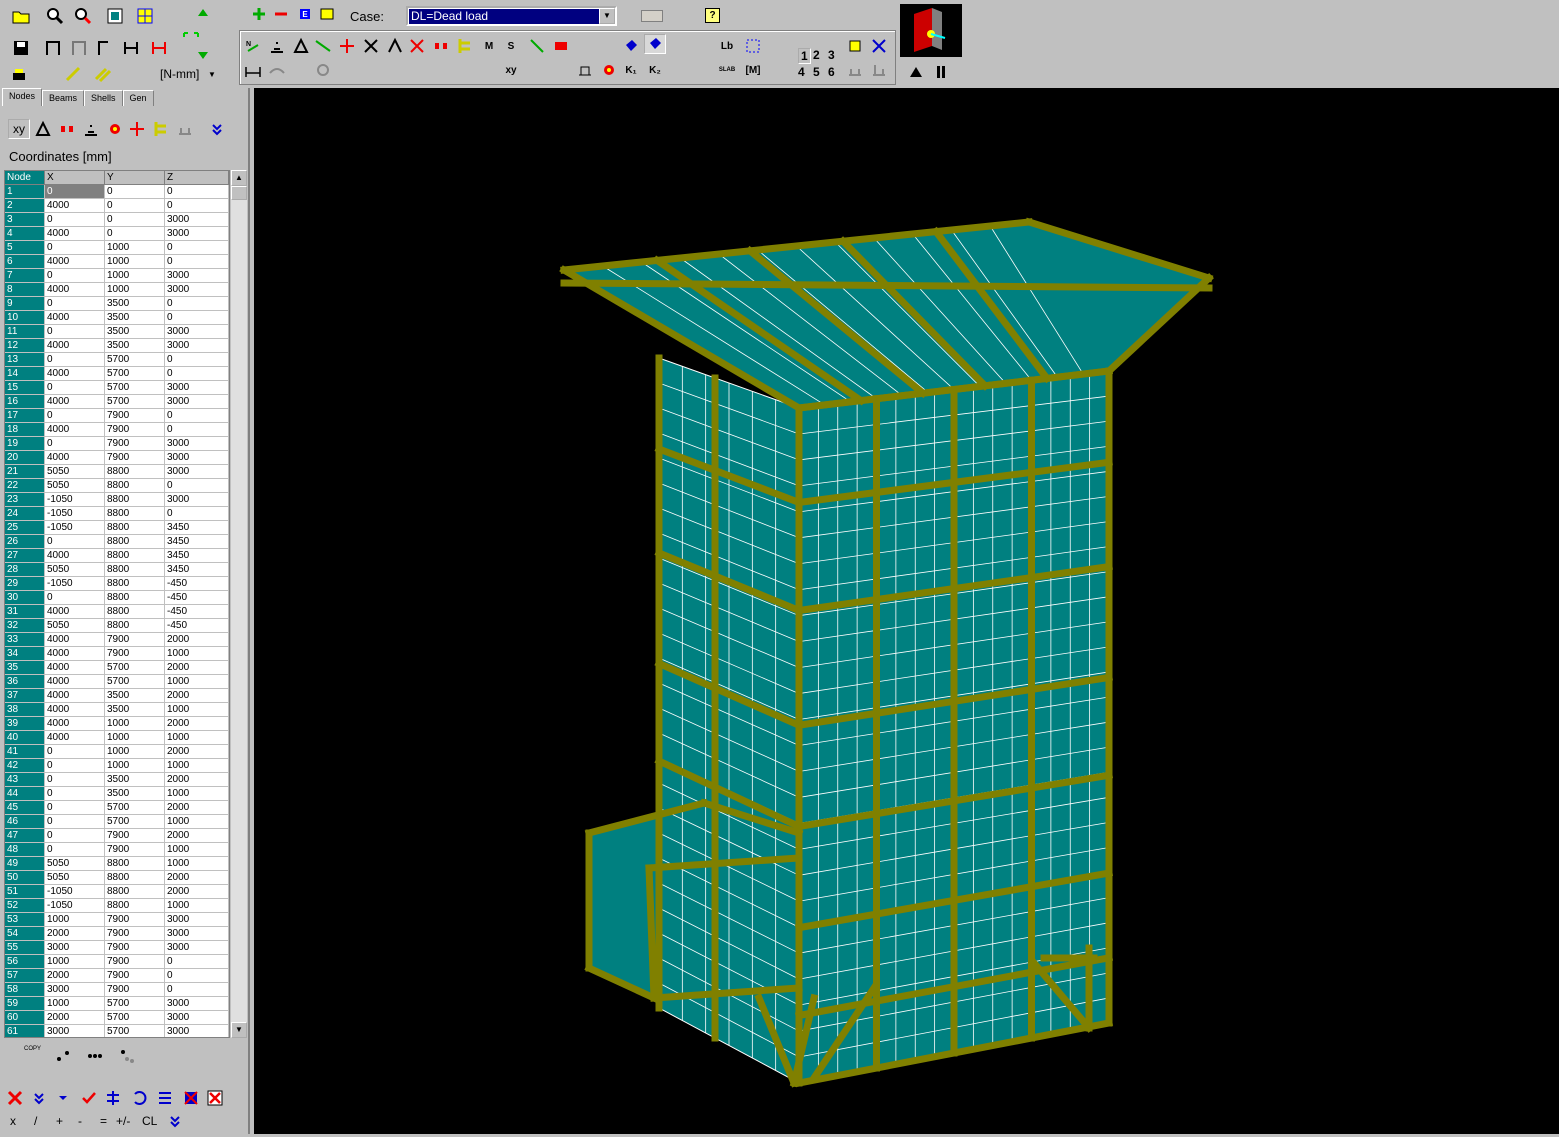 The height and width of the screenshot is (1137, 1559). Describe the element at coordinates (609, 70) in the screenshot. I see `node-red-icon` at that location.